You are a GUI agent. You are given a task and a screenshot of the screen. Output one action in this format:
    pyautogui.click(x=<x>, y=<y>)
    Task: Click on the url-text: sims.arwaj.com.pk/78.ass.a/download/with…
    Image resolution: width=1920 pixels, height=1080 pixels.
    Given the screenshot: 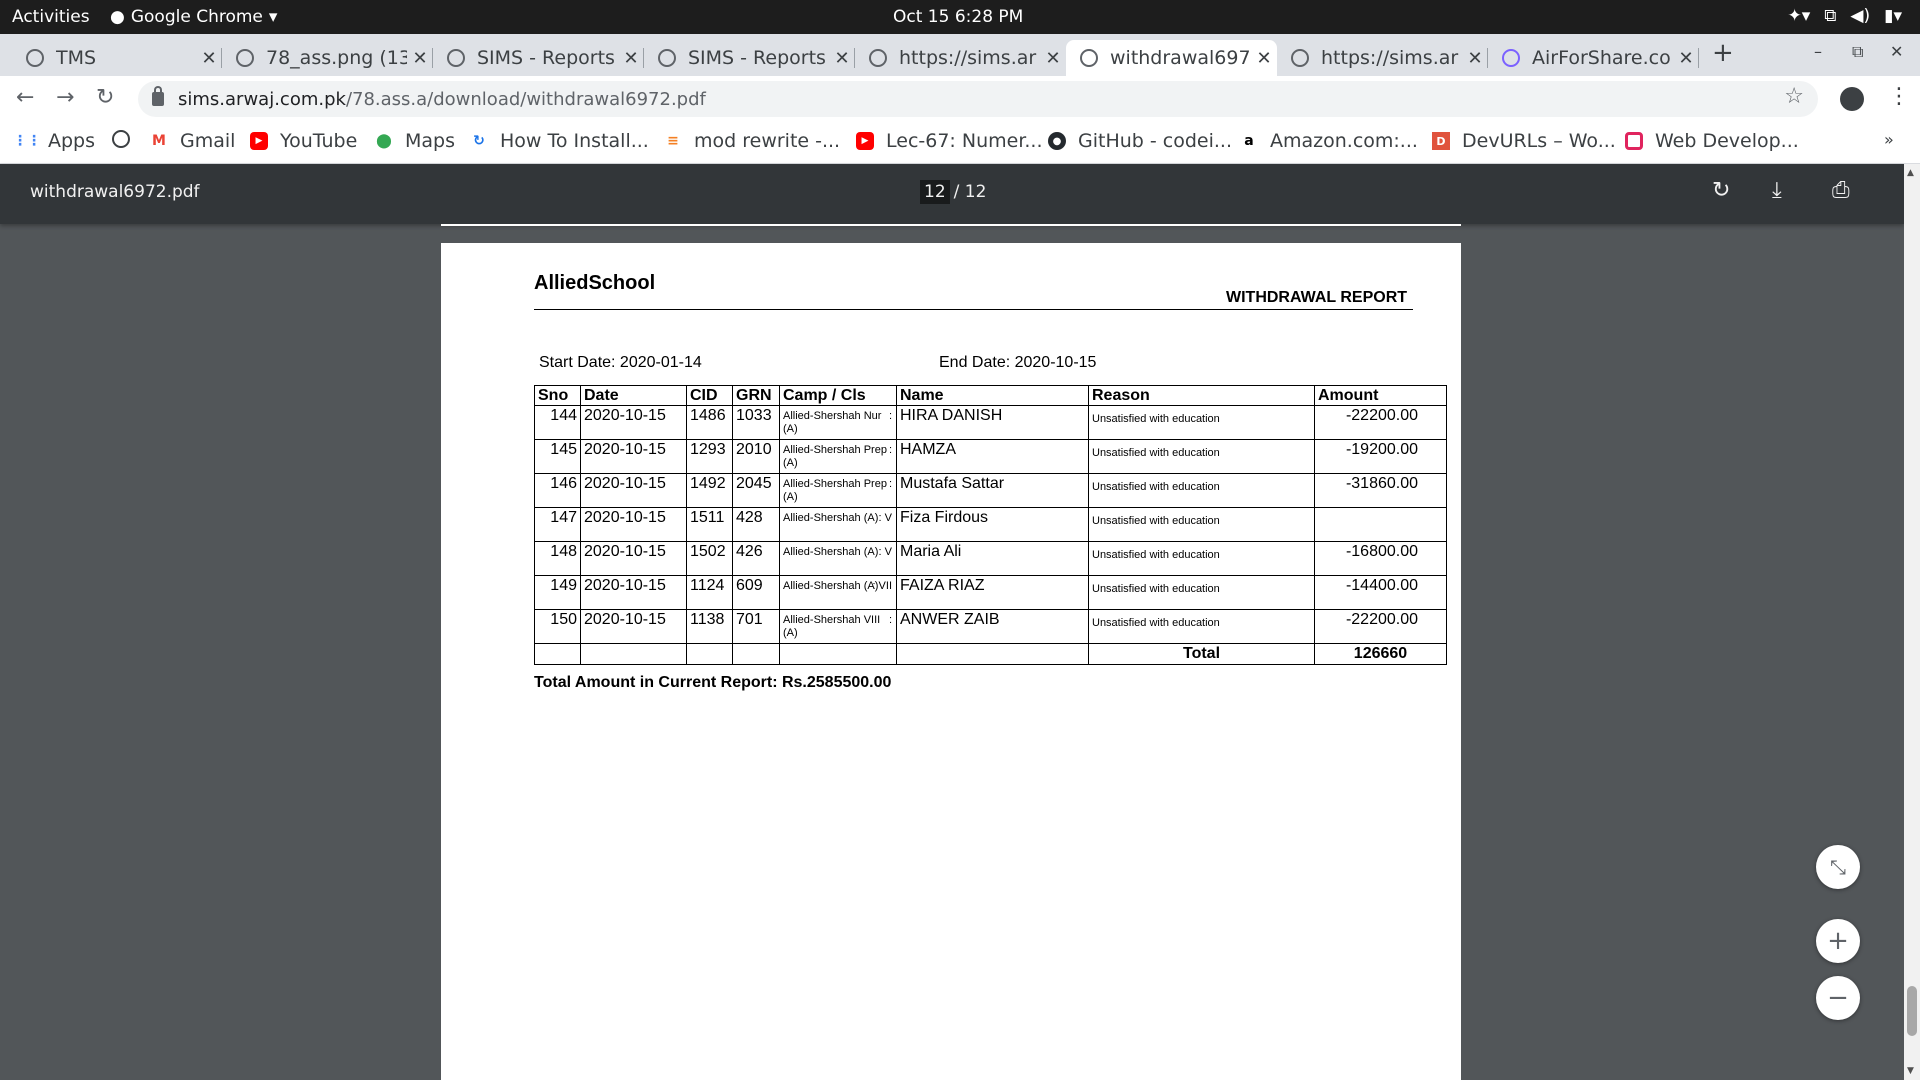 What is the action you would take?
    pyautogui.click(x=442, y=99)
    